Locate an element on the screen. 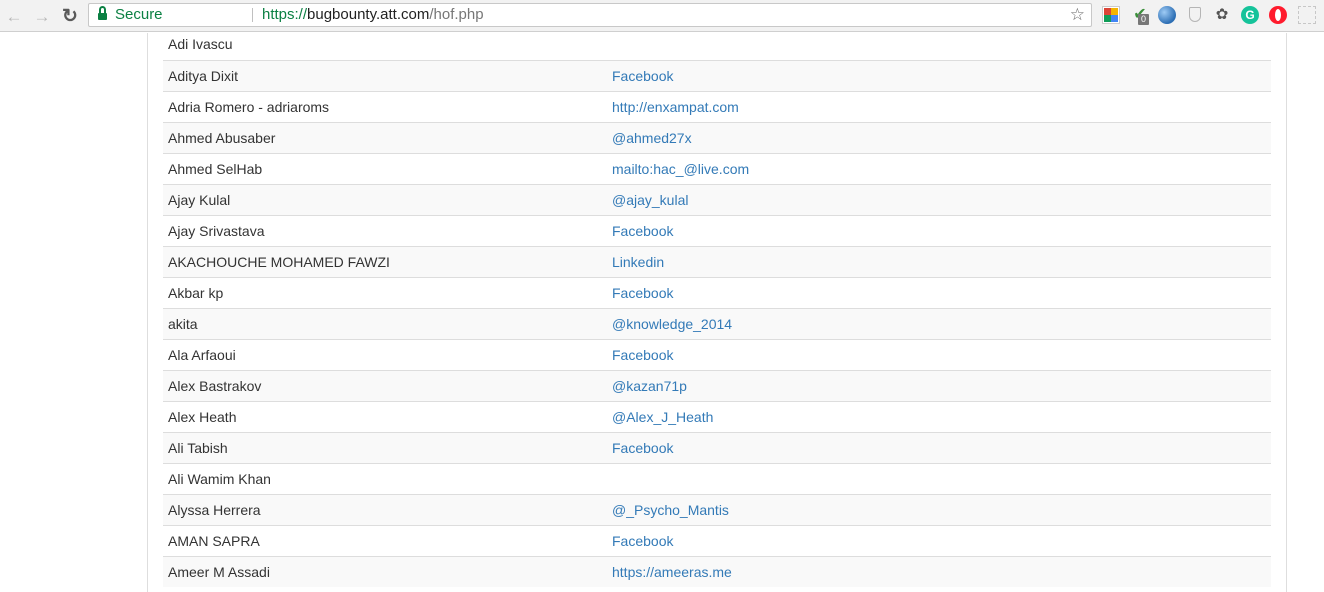  bookmark-star-icon: ☆ is located at coordinates (1077, 15).